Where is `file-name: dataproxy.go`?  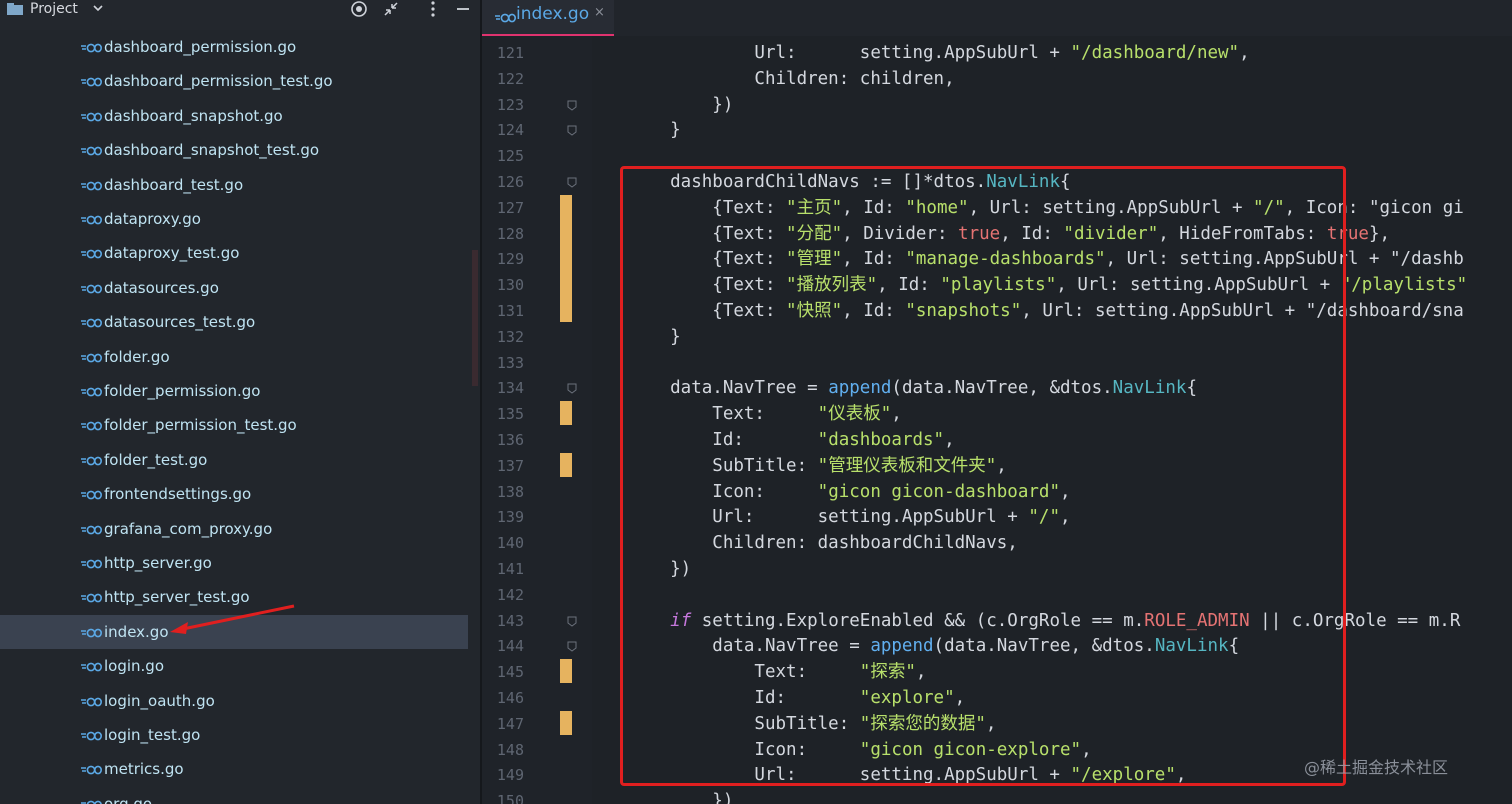 file-name: dataproxy.go is located at coordinates (152, 219).